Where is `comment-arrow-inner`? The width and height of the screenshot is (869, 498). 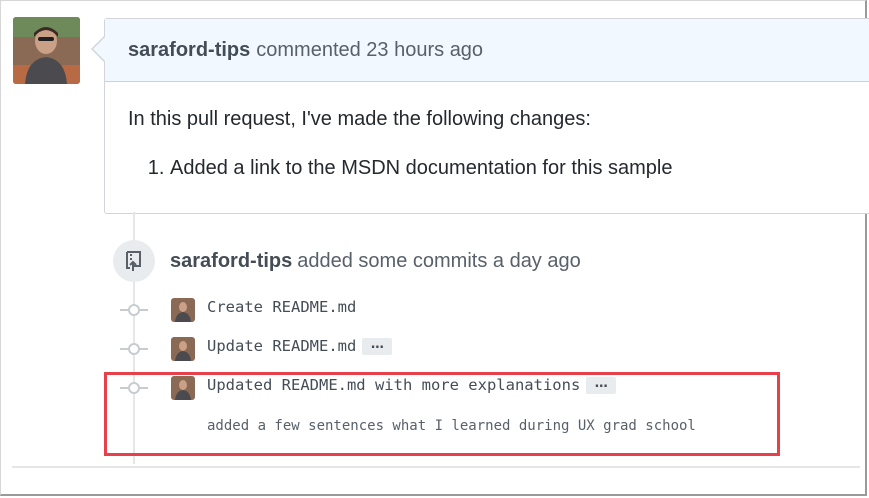 comment-arrow-inner is located at coordinates (99, 49).